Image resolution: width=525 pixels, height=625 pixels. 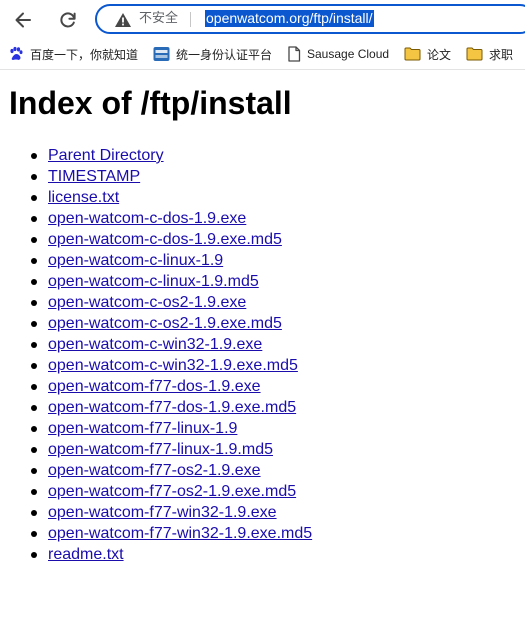 I want to click on bookmark-portal: 统一身份认证平台, so click(x=212, y=54).